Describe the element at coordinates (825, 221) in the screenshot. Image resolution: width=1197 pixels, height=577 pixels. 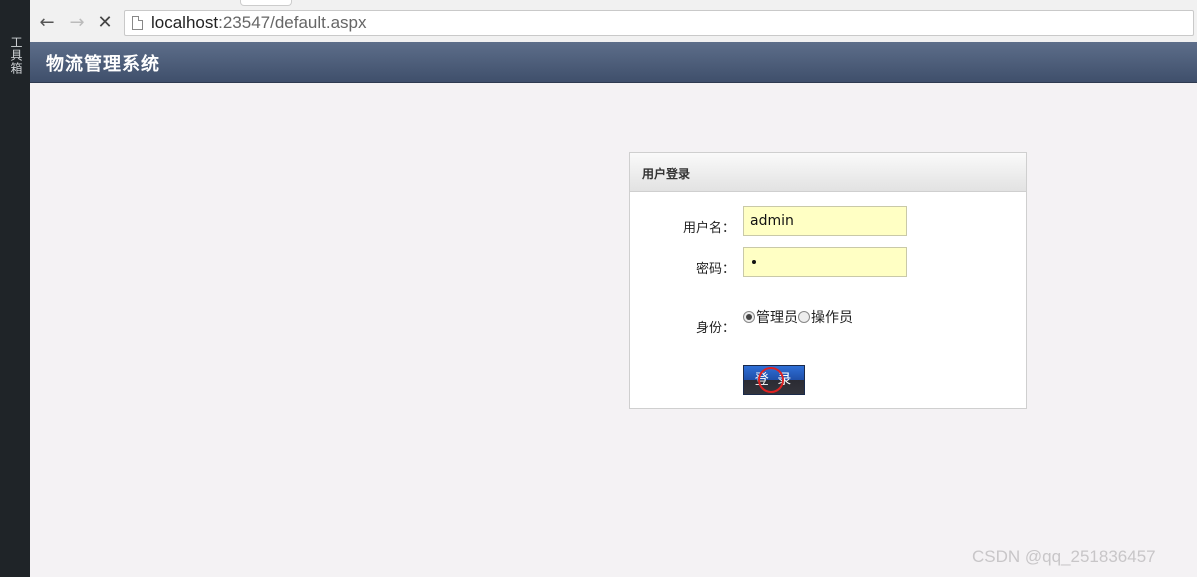
I see `username-input: admin` at that location.